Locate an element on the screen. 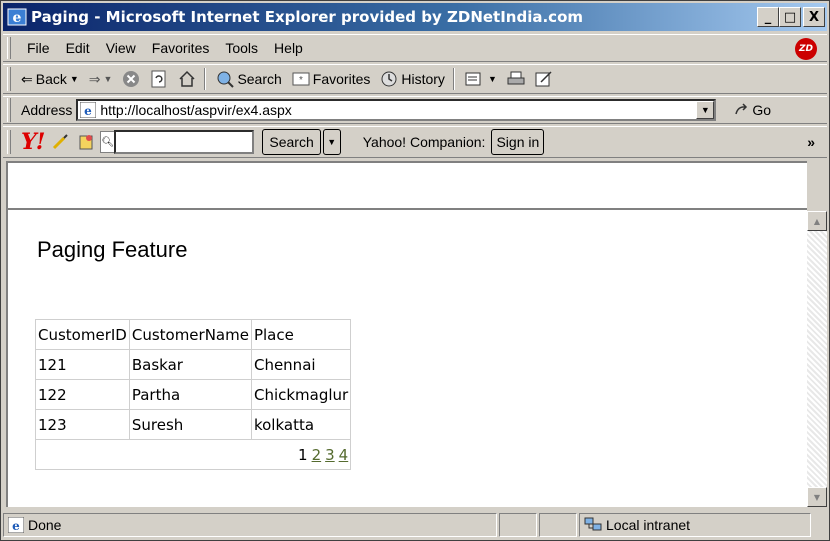 Image resolution: width=830 pixels, height=541 pixels. sign-in-button: Sign in is located at coordinates (518, 142).